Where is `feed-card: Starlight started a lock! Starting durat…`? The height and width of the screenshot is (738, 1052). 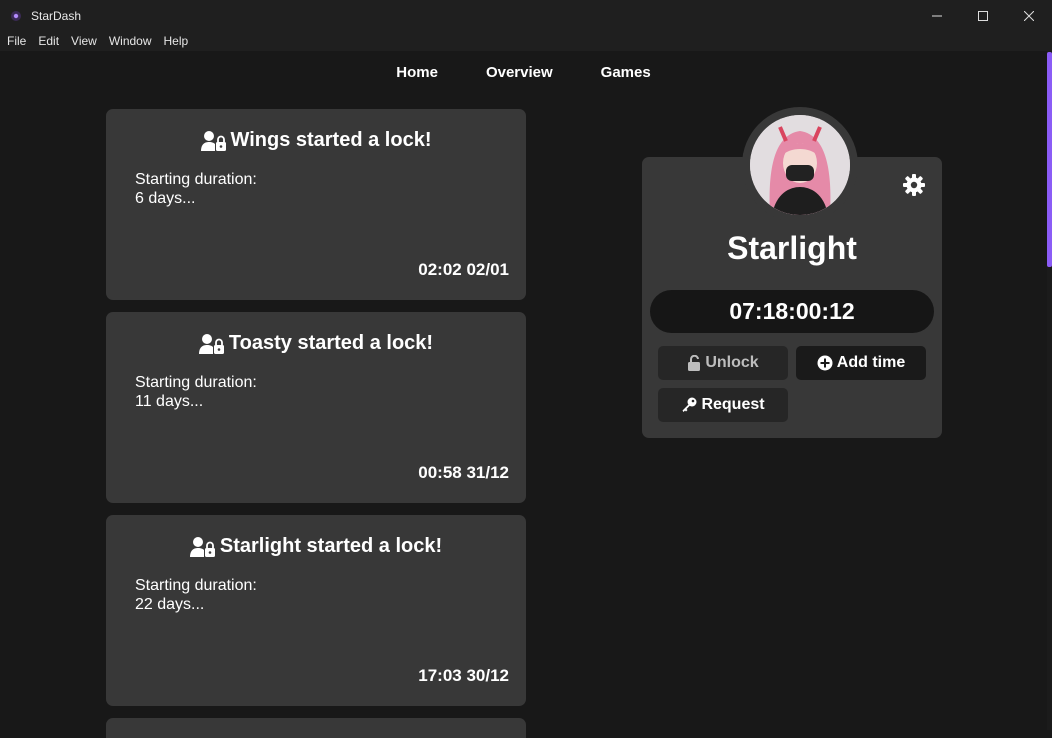
feed-card: Starlight started a lock! Starting durat… is located at coordinates (316, 610).